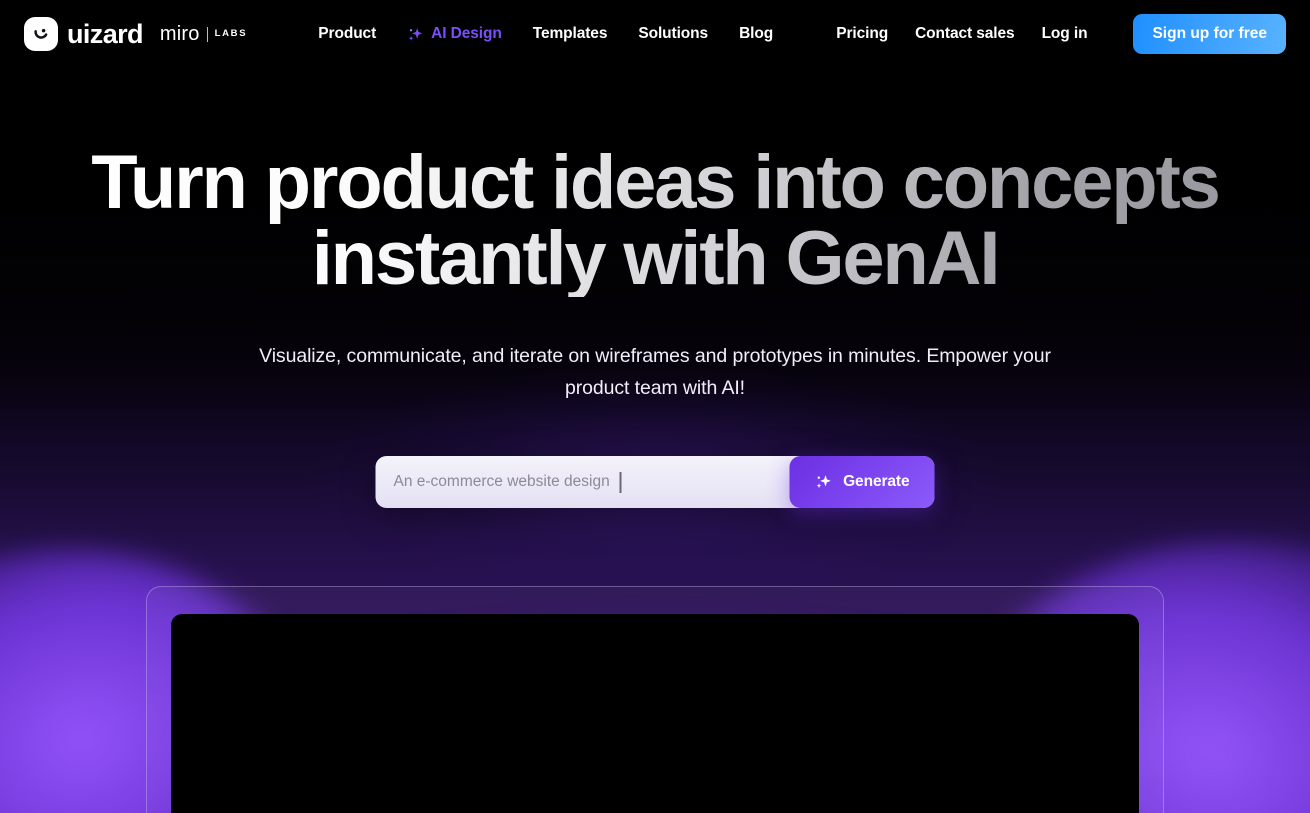  What do you see at coordinates (105, 34) in the screenshot?
I see `uizard-wordmark: uizard` at bounding box center [105, 34].